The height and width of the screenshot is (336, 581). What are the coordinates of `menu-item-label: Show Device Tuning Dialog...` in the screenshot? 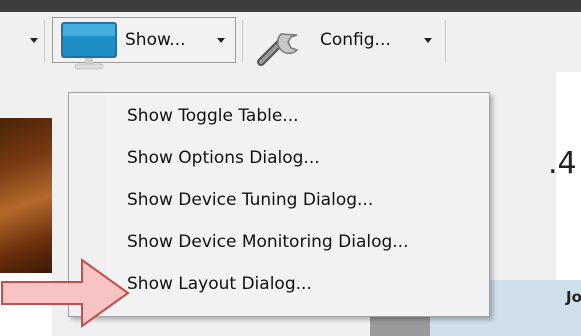 It's located at (250, 200).